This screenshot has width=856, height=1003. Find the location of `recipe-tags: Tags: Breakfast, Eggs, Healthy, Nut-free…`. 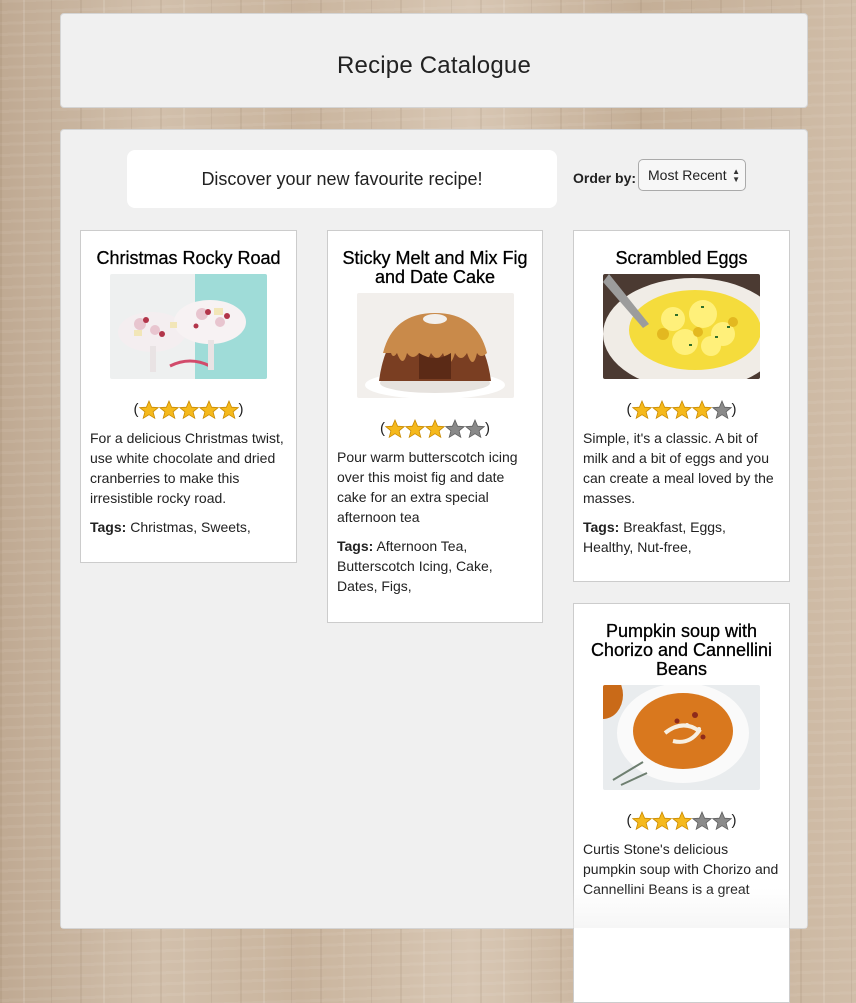

recipe-tags: Tags: Breakfast, Eggs, Healthy, Nut-free… is located at coordinates (681, 537).